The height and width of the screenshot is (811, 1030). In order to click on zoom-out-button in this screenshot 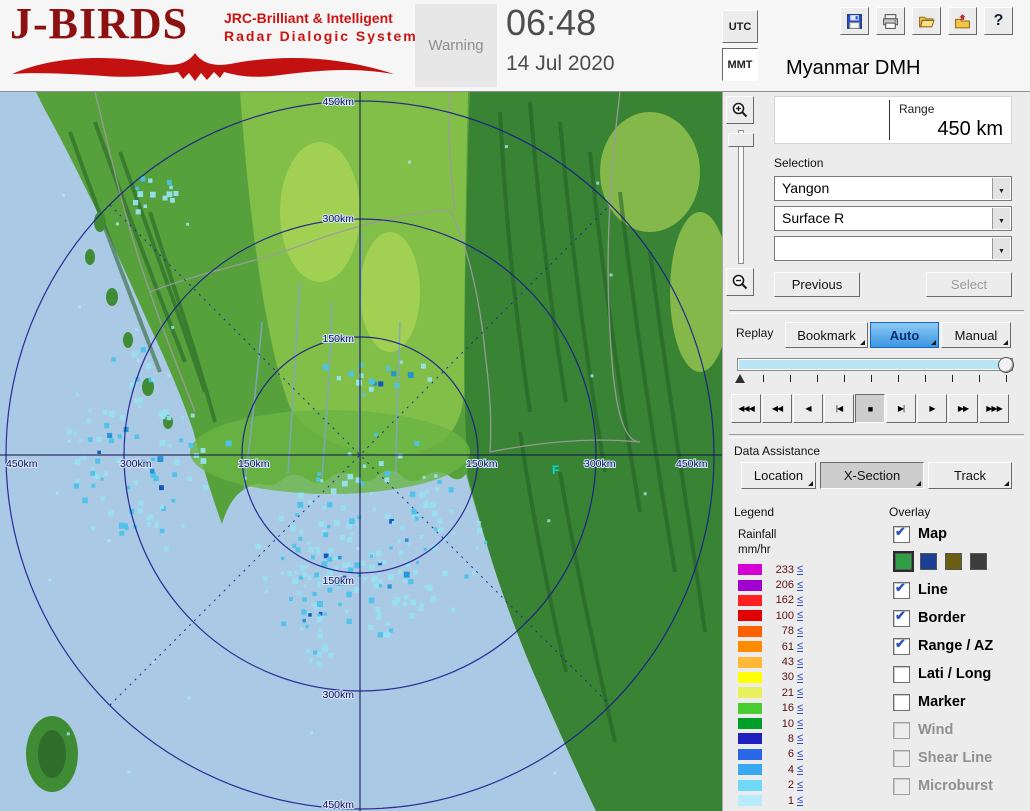, I will do `click(740, 282)`.